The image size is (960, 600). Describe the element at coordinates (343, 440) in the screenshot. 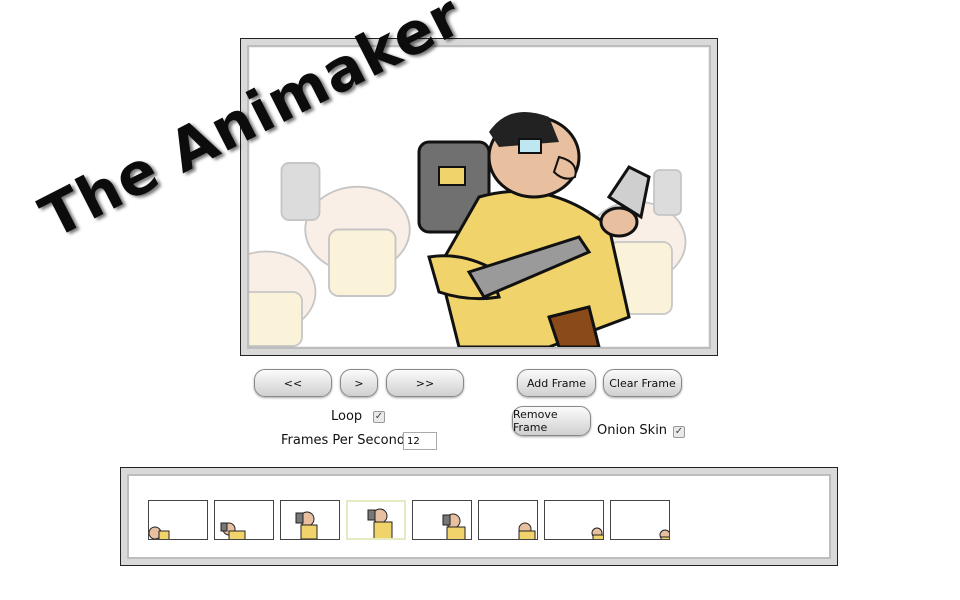

I see `fps-label: Frames Per Second` at that location.